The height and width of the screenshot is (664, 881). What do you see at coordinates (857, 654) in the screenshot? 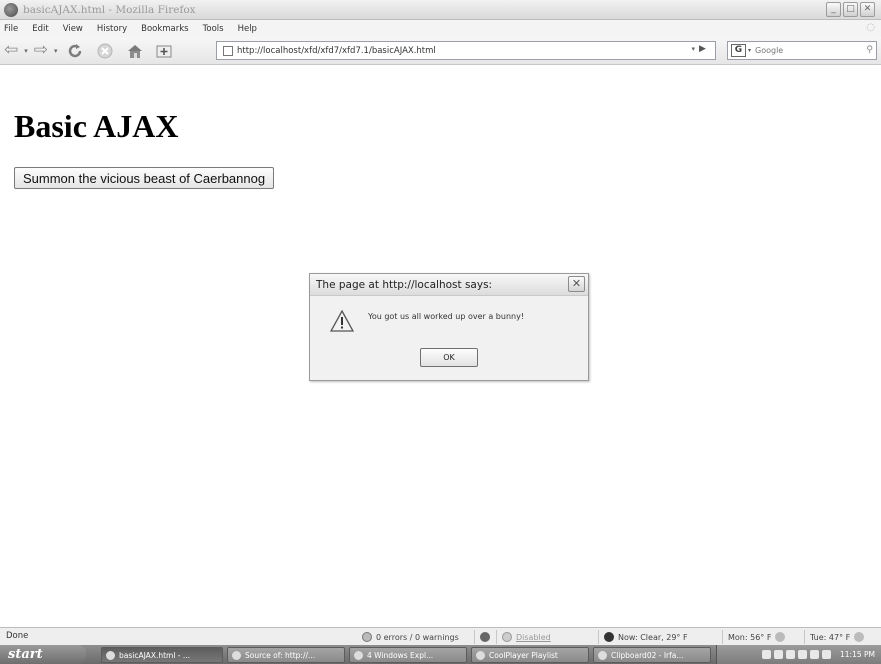
I see `clock: 11:15 PM` at bounding box center [857, 654].